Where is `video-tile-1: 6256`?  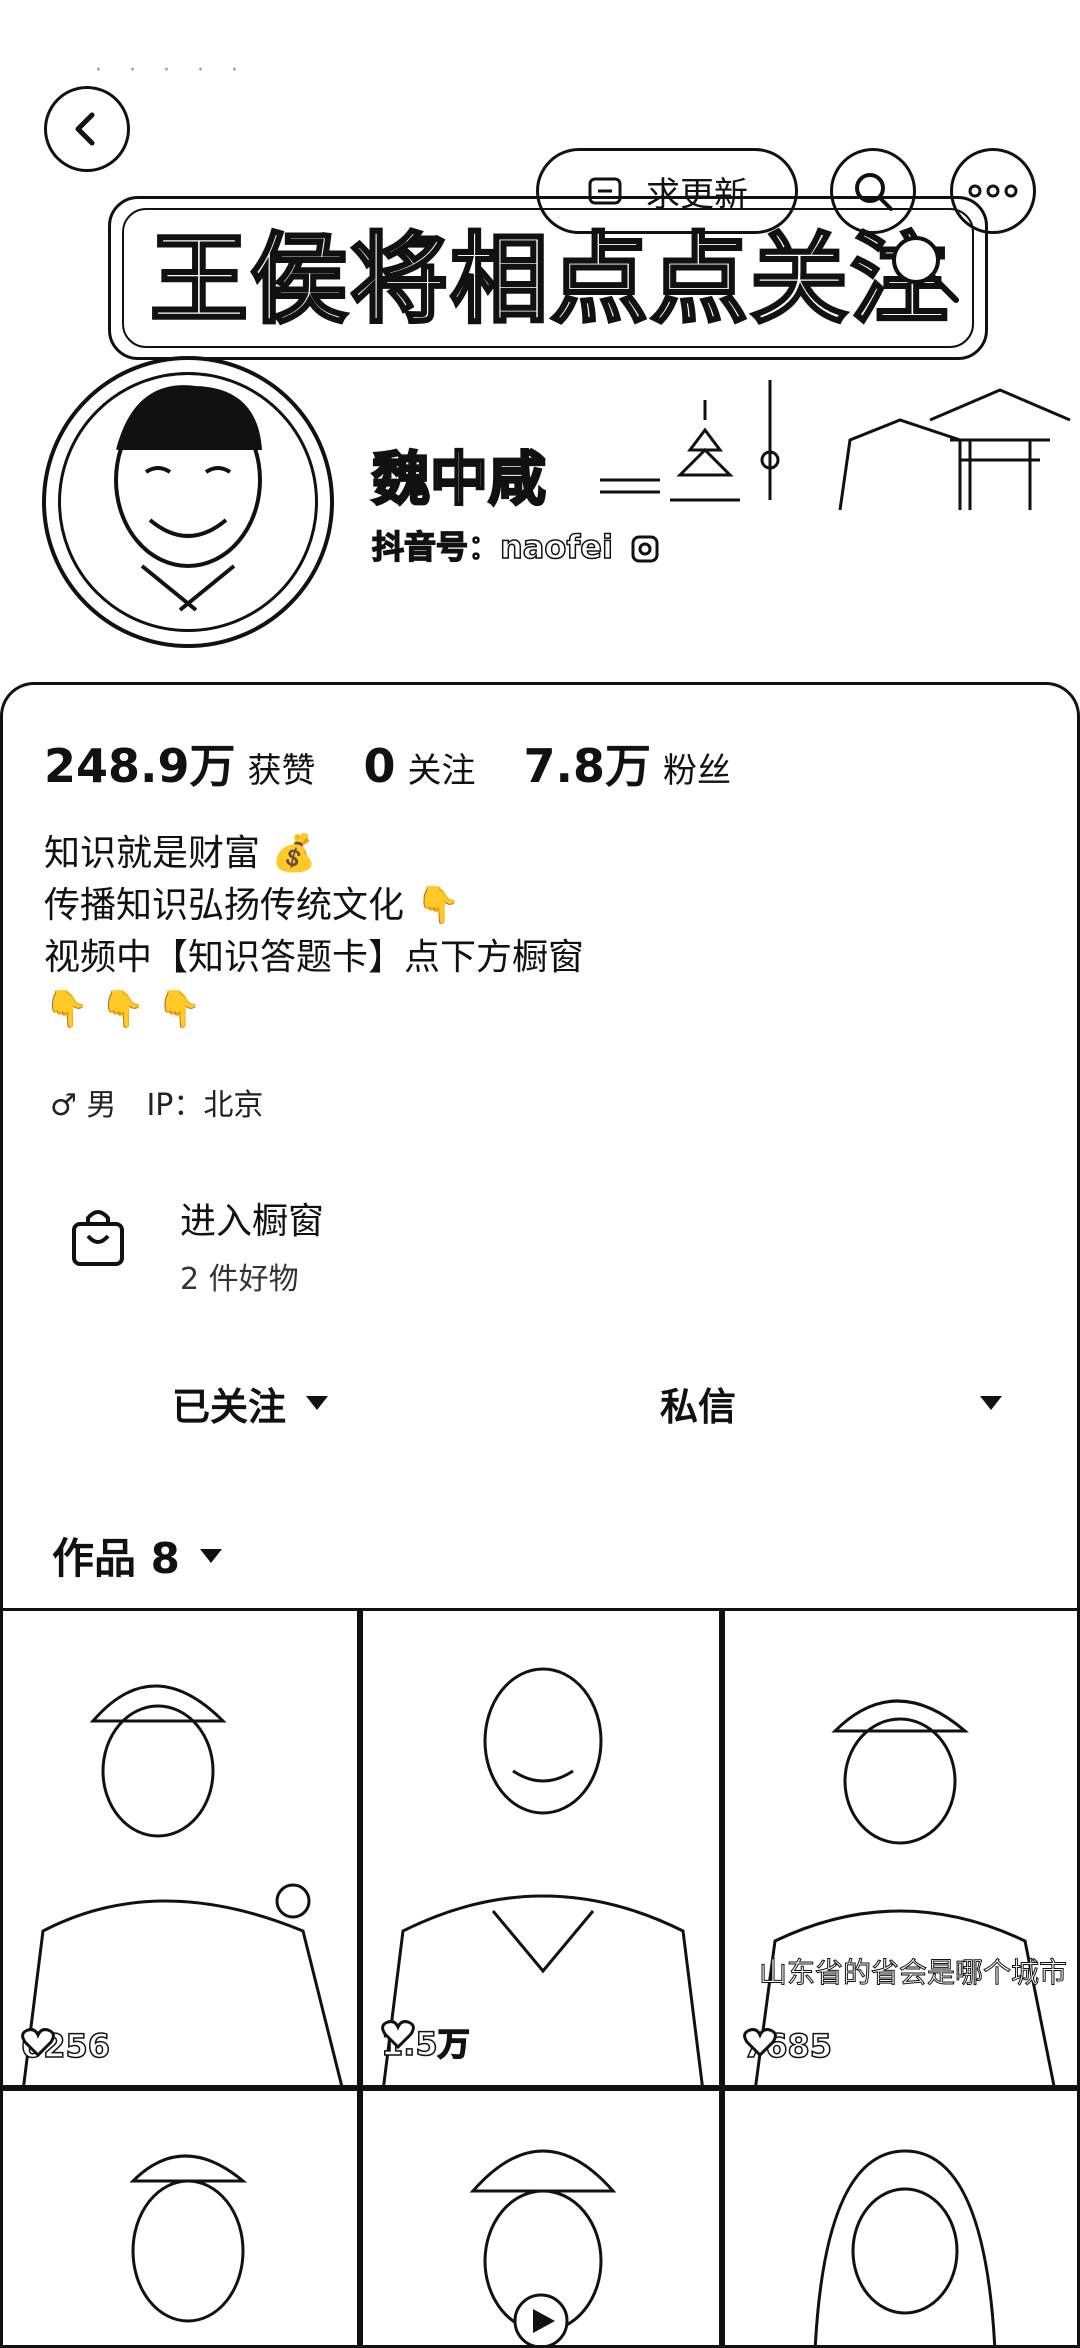
video-tile-1: 6256 is located at coordinates (180, 1848).